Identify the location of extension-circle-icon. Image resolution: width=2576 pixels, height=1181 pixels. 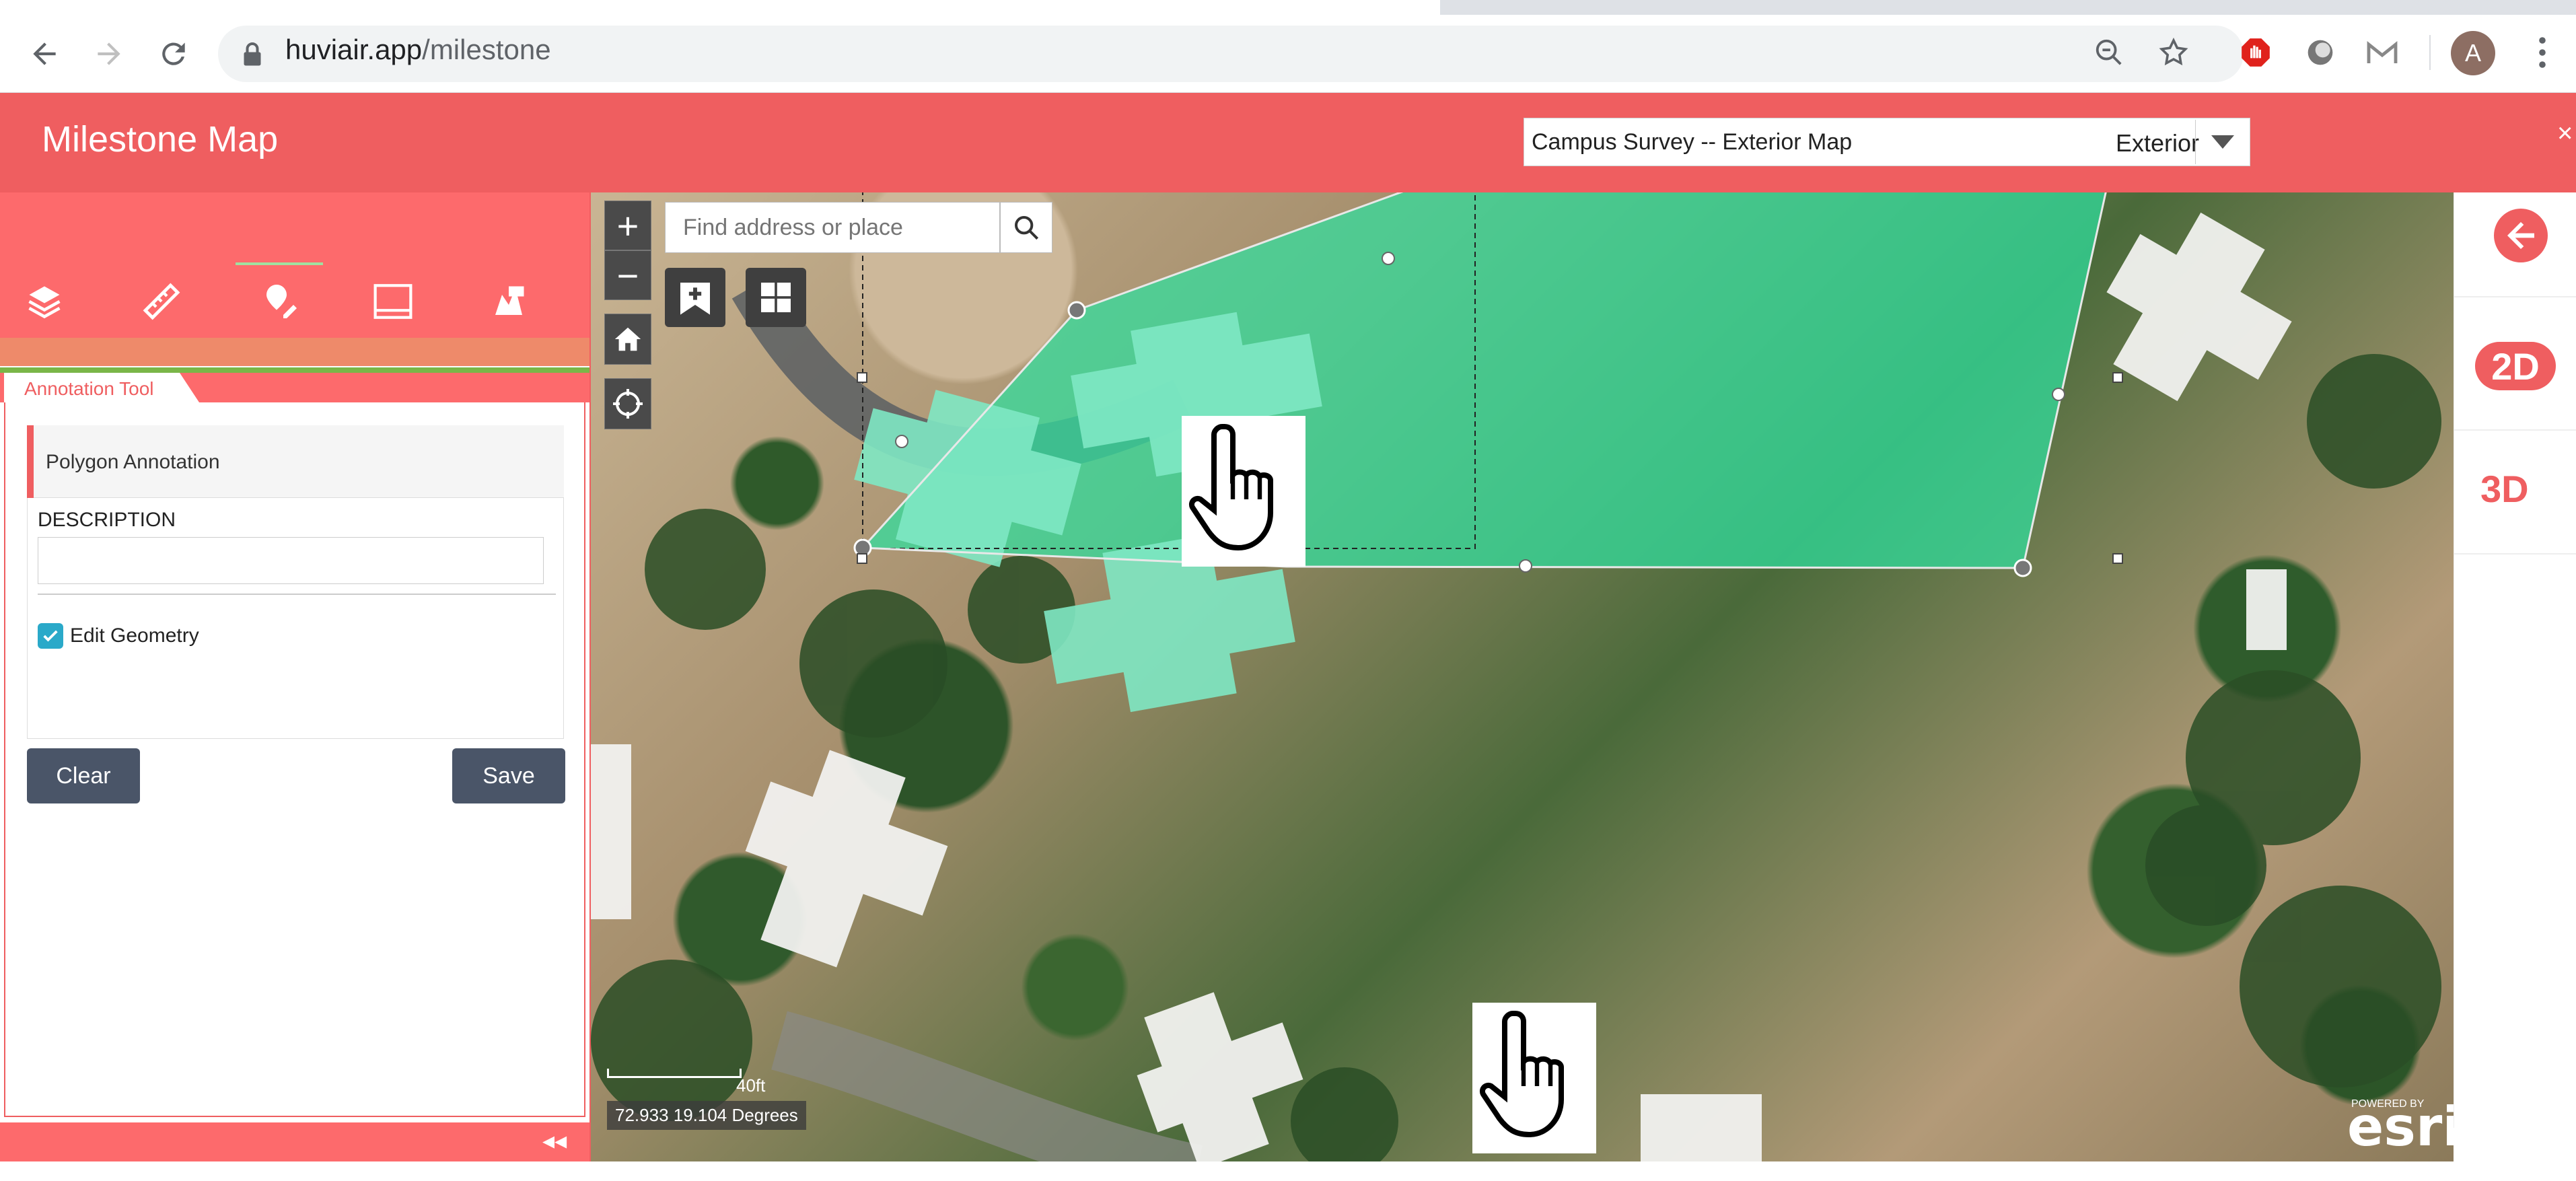
(2320, 53).